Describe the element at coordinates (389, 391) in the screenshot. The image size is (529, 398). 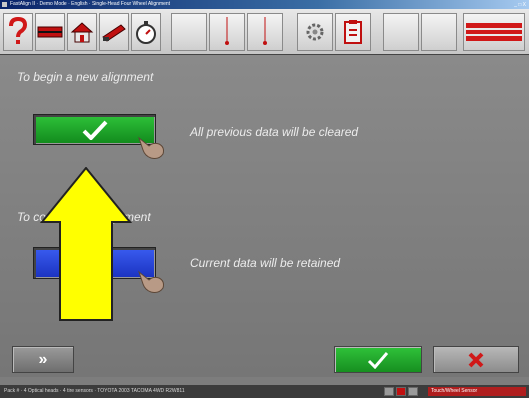
I see `status-sensor-icon` at that location.